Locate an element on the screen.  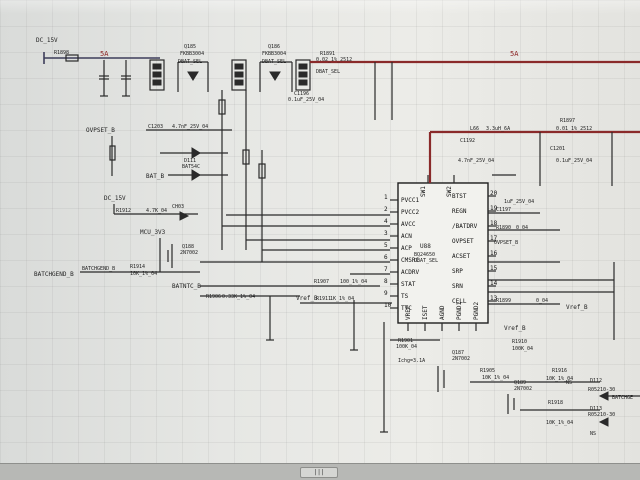
pad-3b is located at coordinates (303, 74).